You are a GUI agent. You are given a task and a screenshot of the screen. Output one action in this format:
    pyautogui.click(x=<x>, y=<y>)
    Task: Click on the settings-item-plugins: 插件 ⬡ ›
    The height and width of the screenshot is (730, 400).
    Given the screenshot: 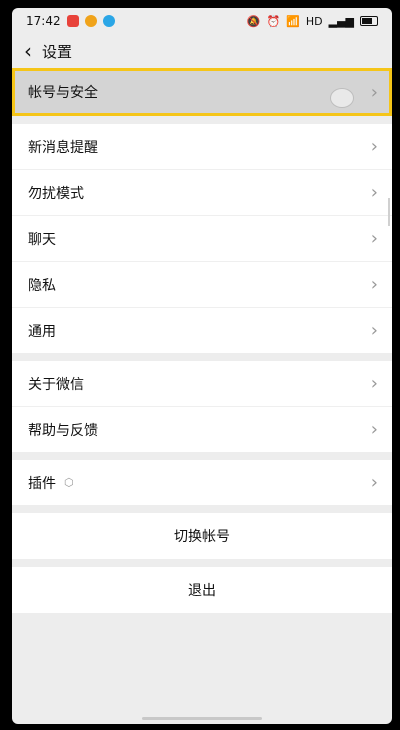 What is the action you would take?
    pyautogui.click(x=202, y=482)
    